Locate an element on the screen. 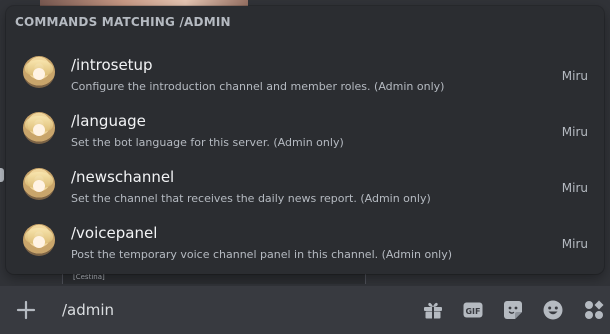  emoji-icon is located at coordinates (553, 310).